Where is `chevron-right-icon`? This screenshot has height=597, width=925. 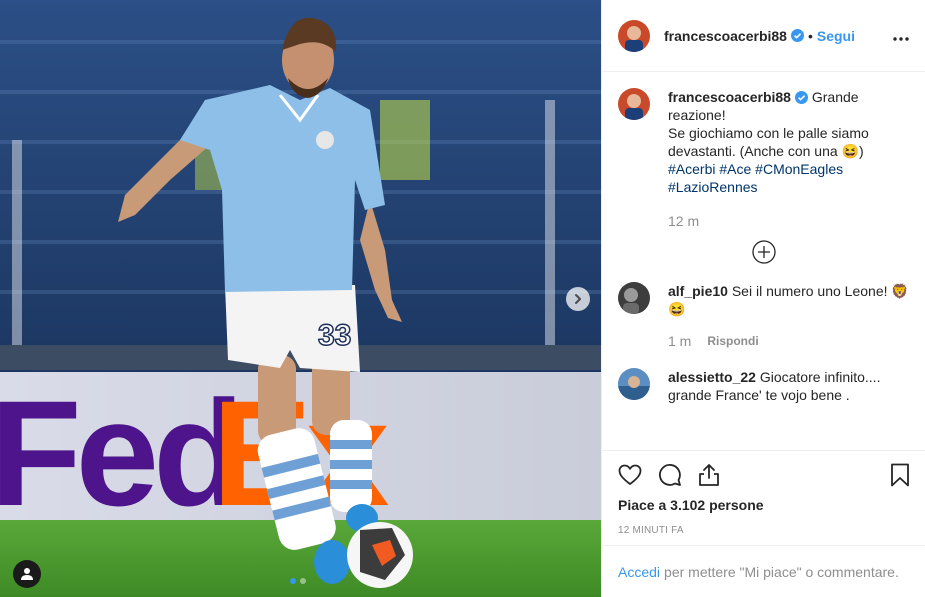 chevron-right-icon is located at coordinates (578, 299).